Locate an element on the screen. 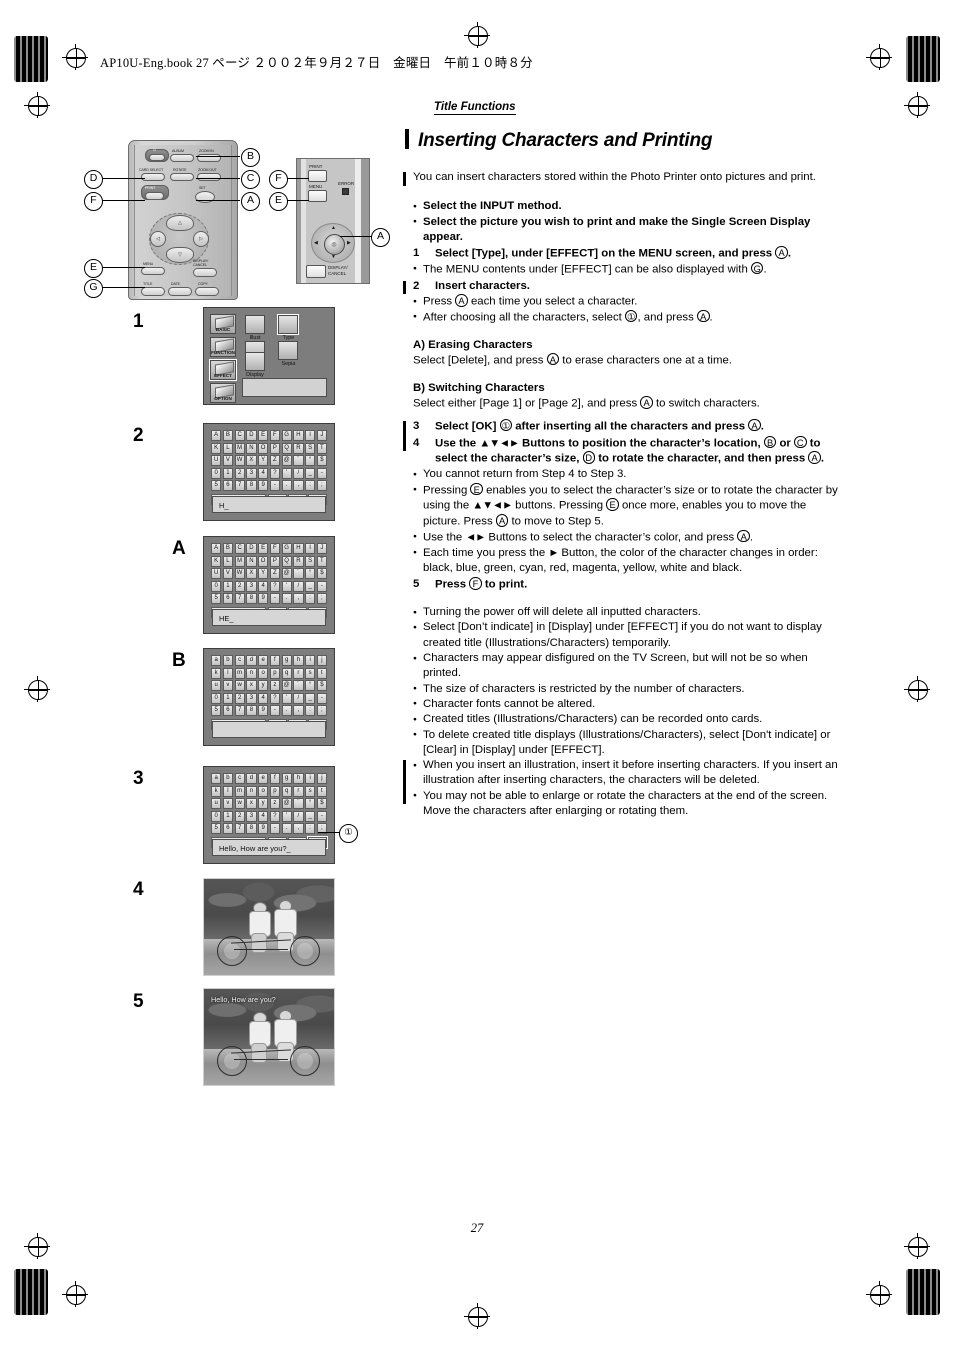  keyboard-key: h is located at coordinates (298, 660).